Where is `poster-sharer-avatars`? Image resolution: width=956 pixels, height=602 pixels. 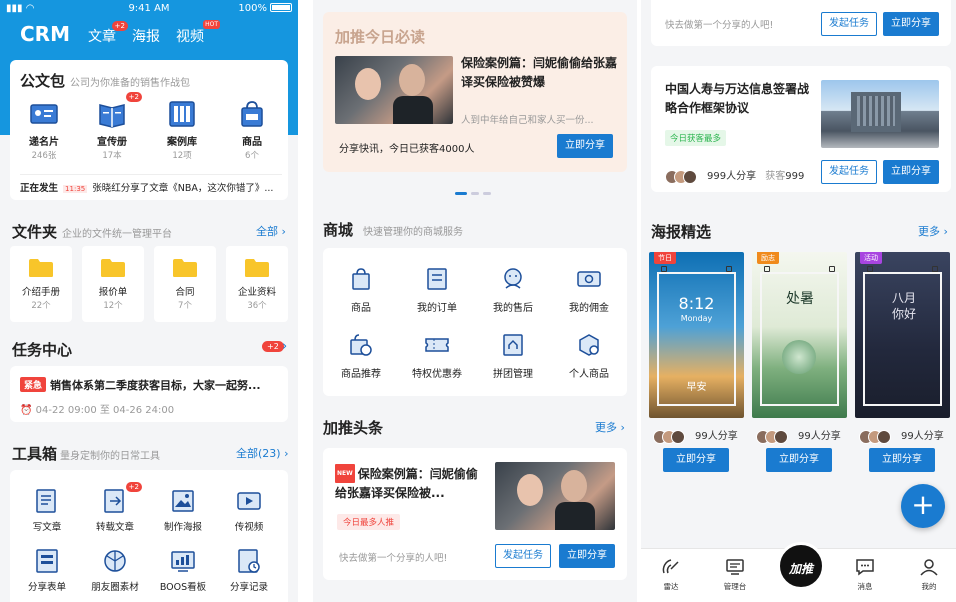
poster-sharer-avatars is located at coordinates (875, 435).